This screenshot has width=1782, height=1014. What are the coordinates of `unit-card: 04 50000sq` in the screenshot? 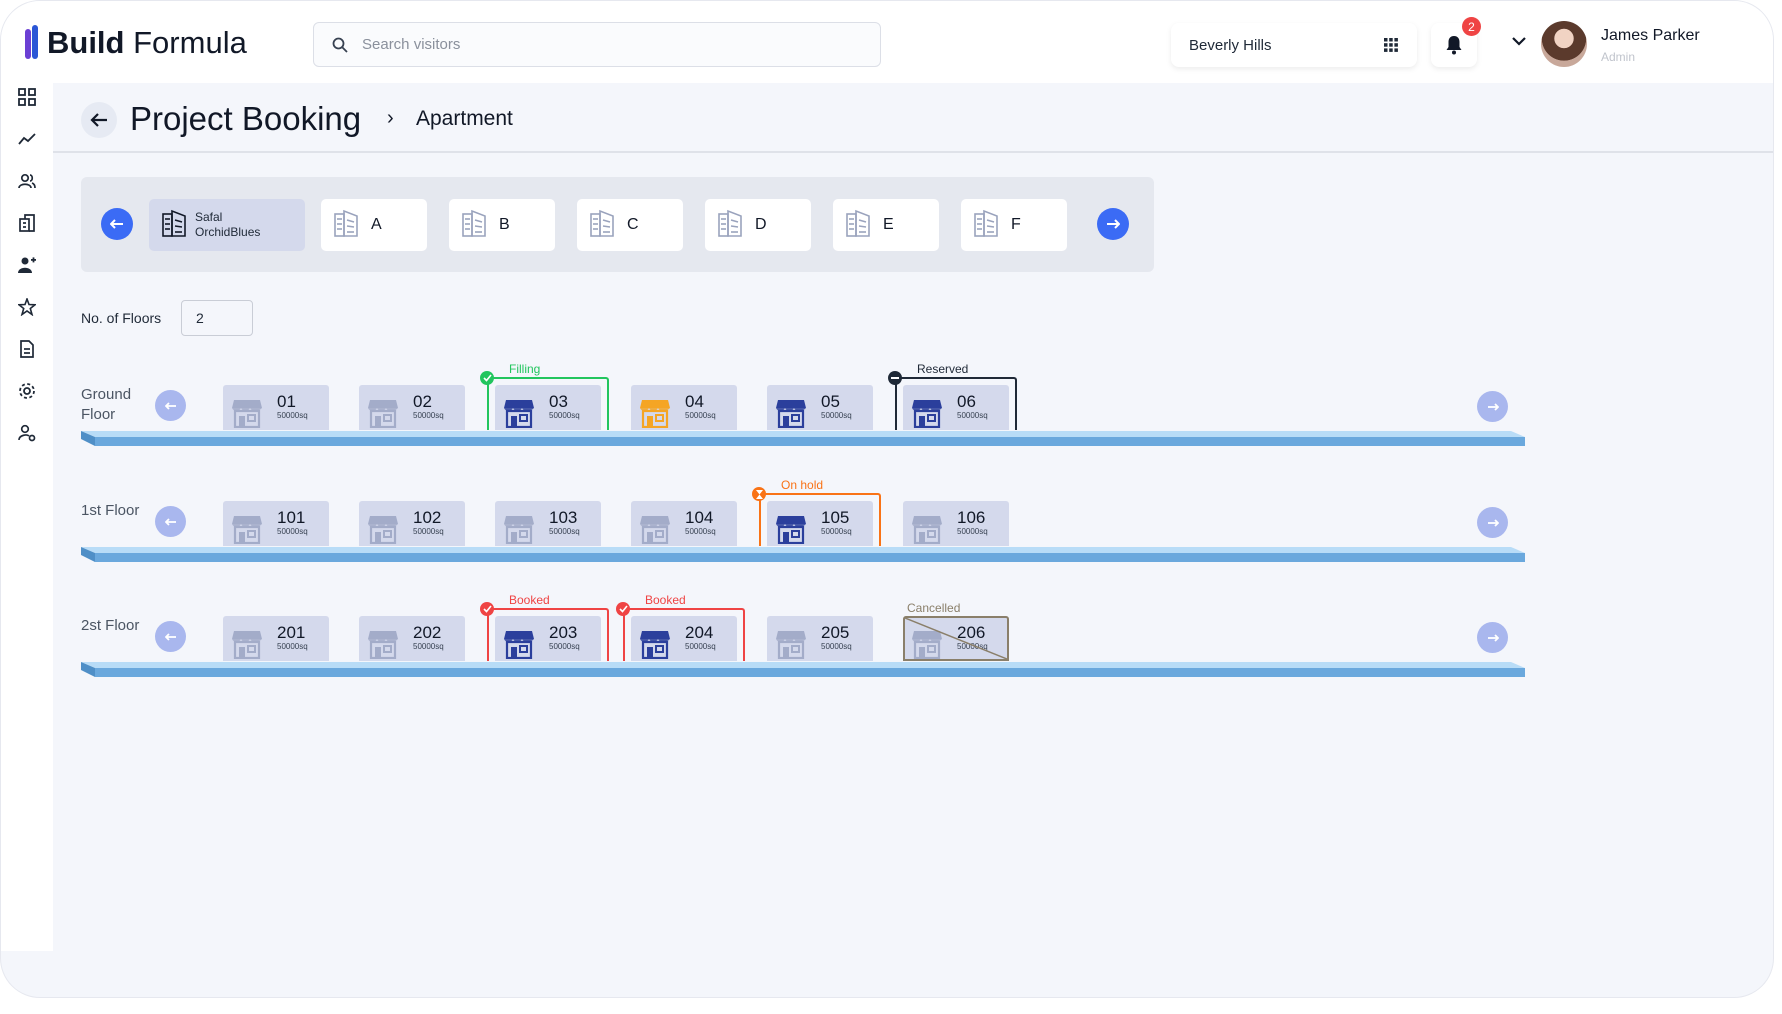 It's located at (684, 407).